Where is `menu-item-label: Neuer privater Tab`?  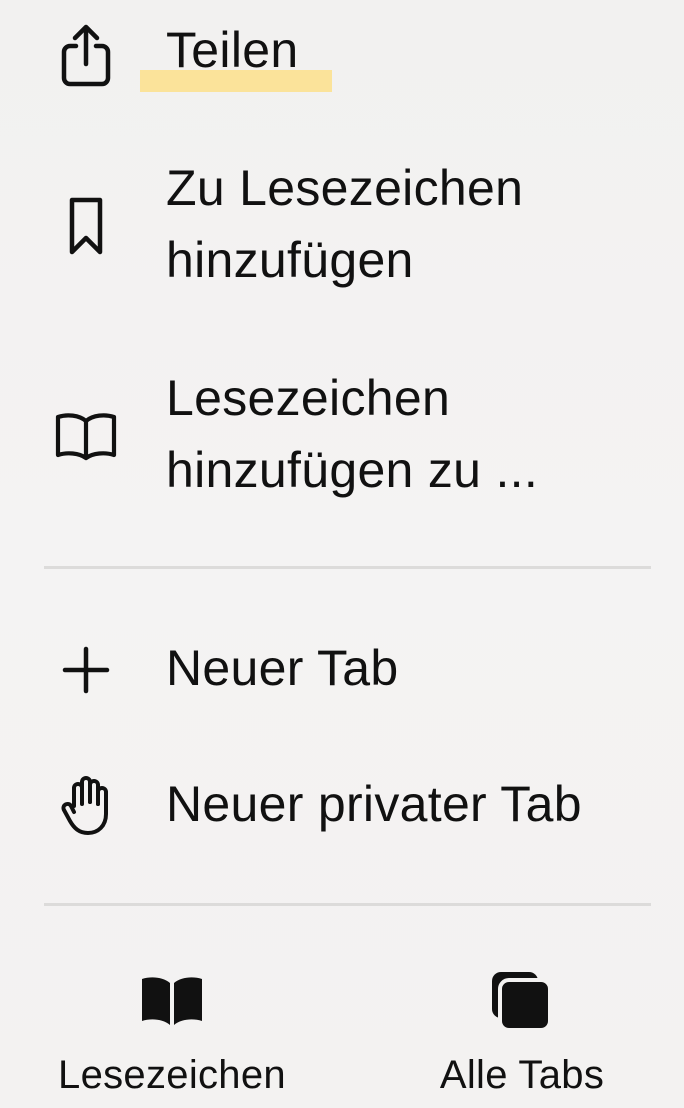
menu-item-label: Neuer privater Tab is located at coordinates (374, 804).